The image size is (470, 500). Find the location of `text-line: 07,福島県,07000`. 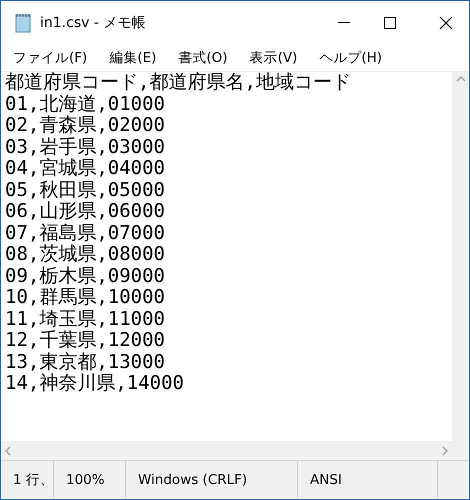

text-line: 07,福島県,07000 is located at coordinates (85, 233).